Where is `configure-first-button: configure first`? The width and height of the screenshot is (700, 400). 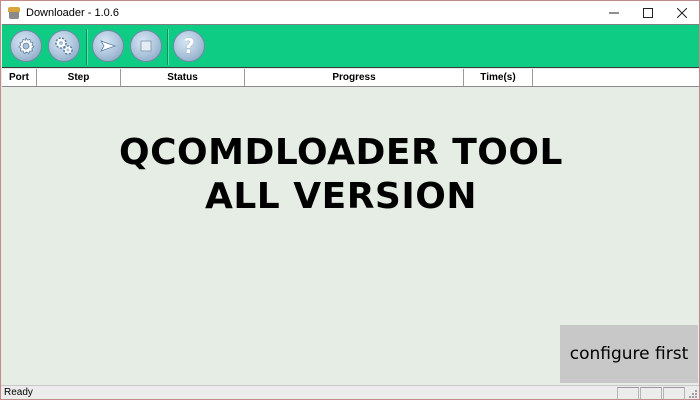
configure-first-button: configure first is located at coordinates (629, 354).